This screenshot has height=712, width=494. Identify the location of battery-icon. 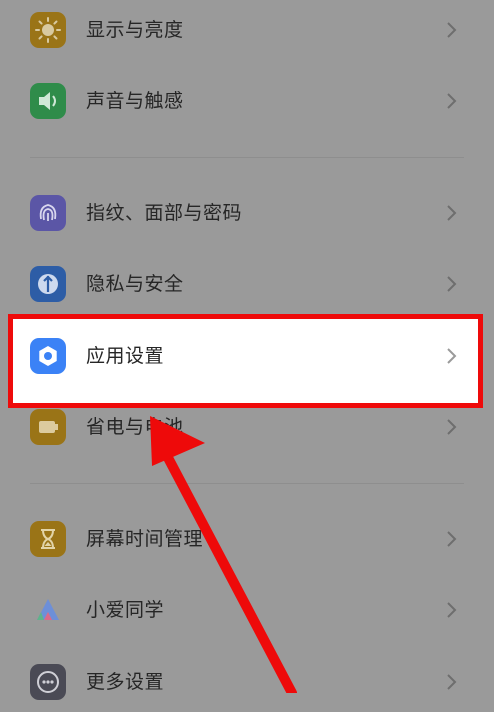
(48, 427).